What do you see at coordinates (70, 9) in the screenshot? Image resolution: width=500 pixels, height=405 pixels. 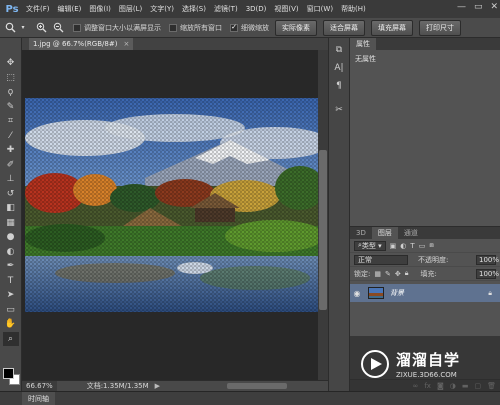 I see `menu-edit: 编辑(E)` at bounding box center [70, 9].